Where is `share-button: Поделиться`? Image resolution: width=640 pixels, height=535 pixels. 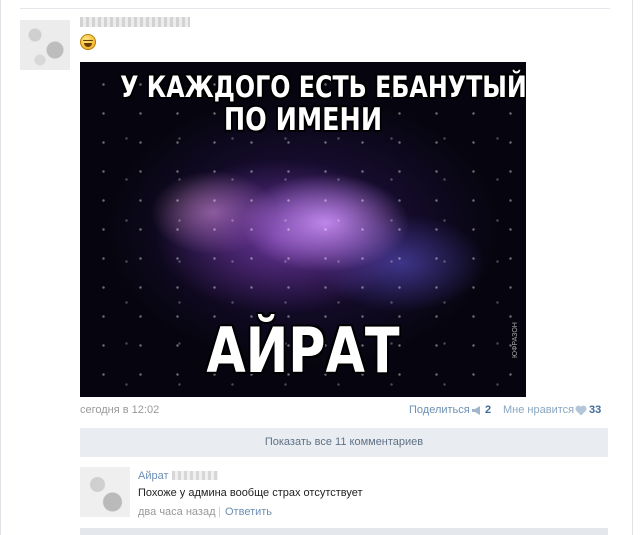
share-button: Поделиться is located at coordinates (439, 410).